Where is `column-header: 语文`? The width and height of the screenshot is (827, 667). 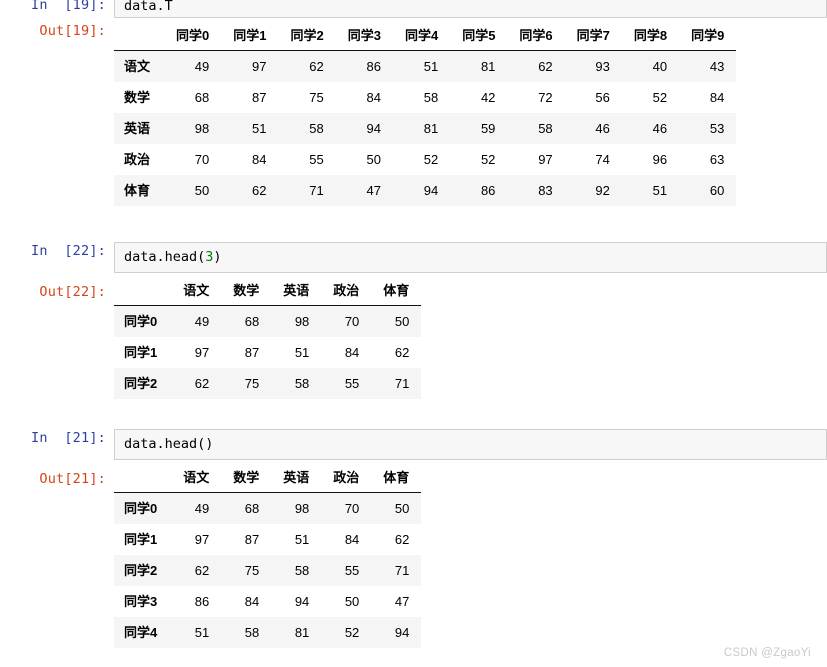 column-header: 语文 is located at coordinates (196, 290).